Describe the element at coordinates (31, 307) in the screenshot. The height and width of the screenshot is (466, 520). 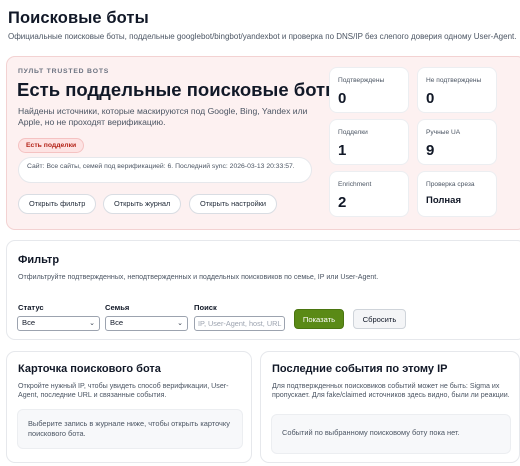
I see `status-label: Статус` at that location.